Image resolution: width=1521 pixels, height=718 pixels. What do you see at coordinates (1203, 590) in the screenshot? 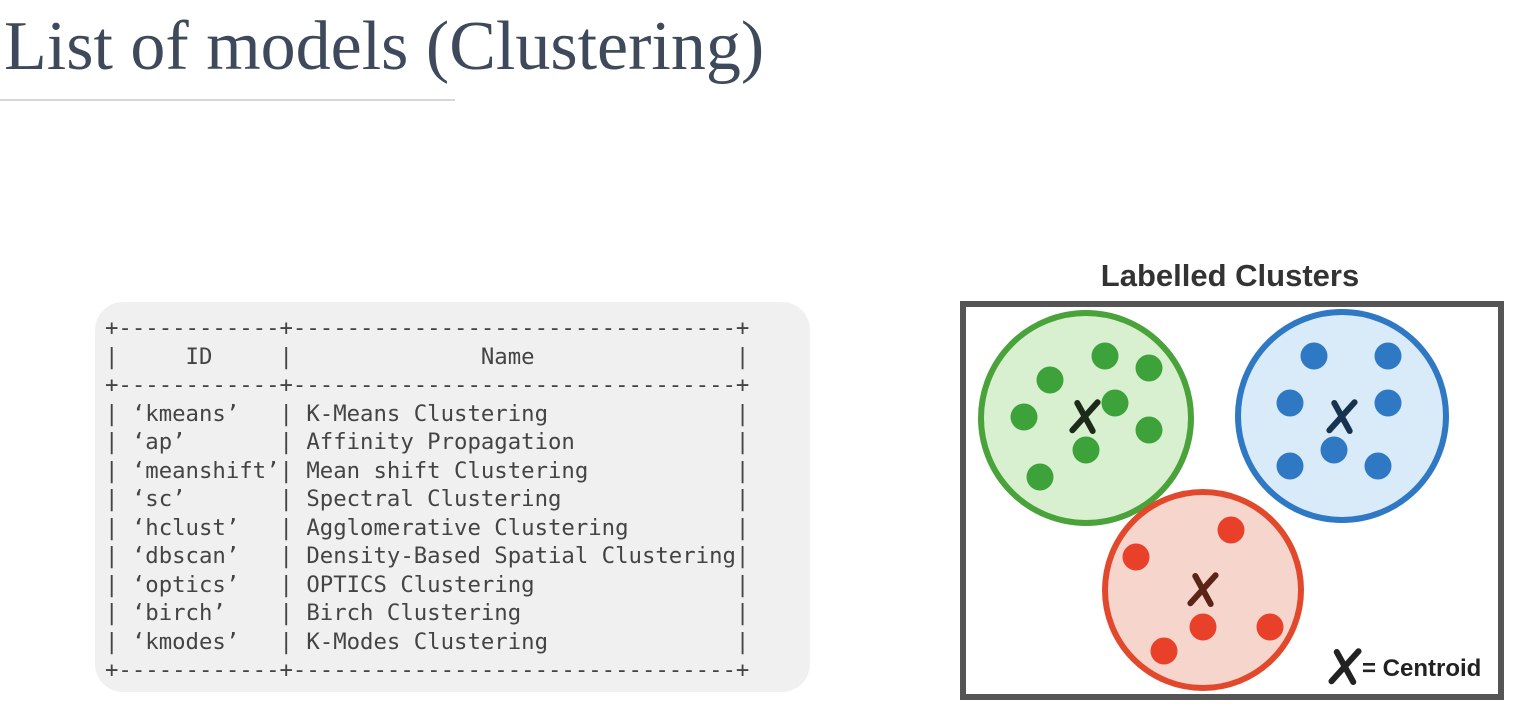
I see `cluster-red` at bounding box center [1203, 590].